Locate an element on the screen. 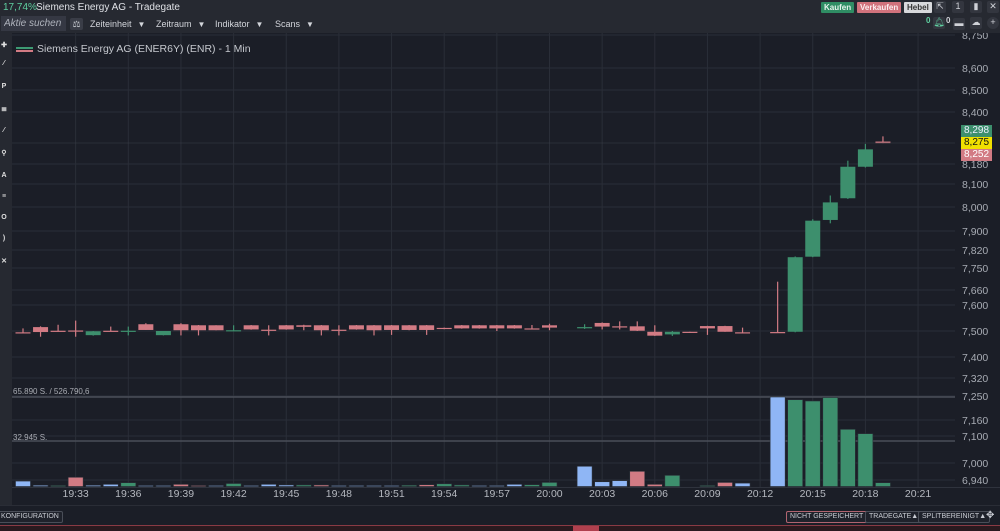  price-tick-label: 8,000 is located at coordinates (975, 208).